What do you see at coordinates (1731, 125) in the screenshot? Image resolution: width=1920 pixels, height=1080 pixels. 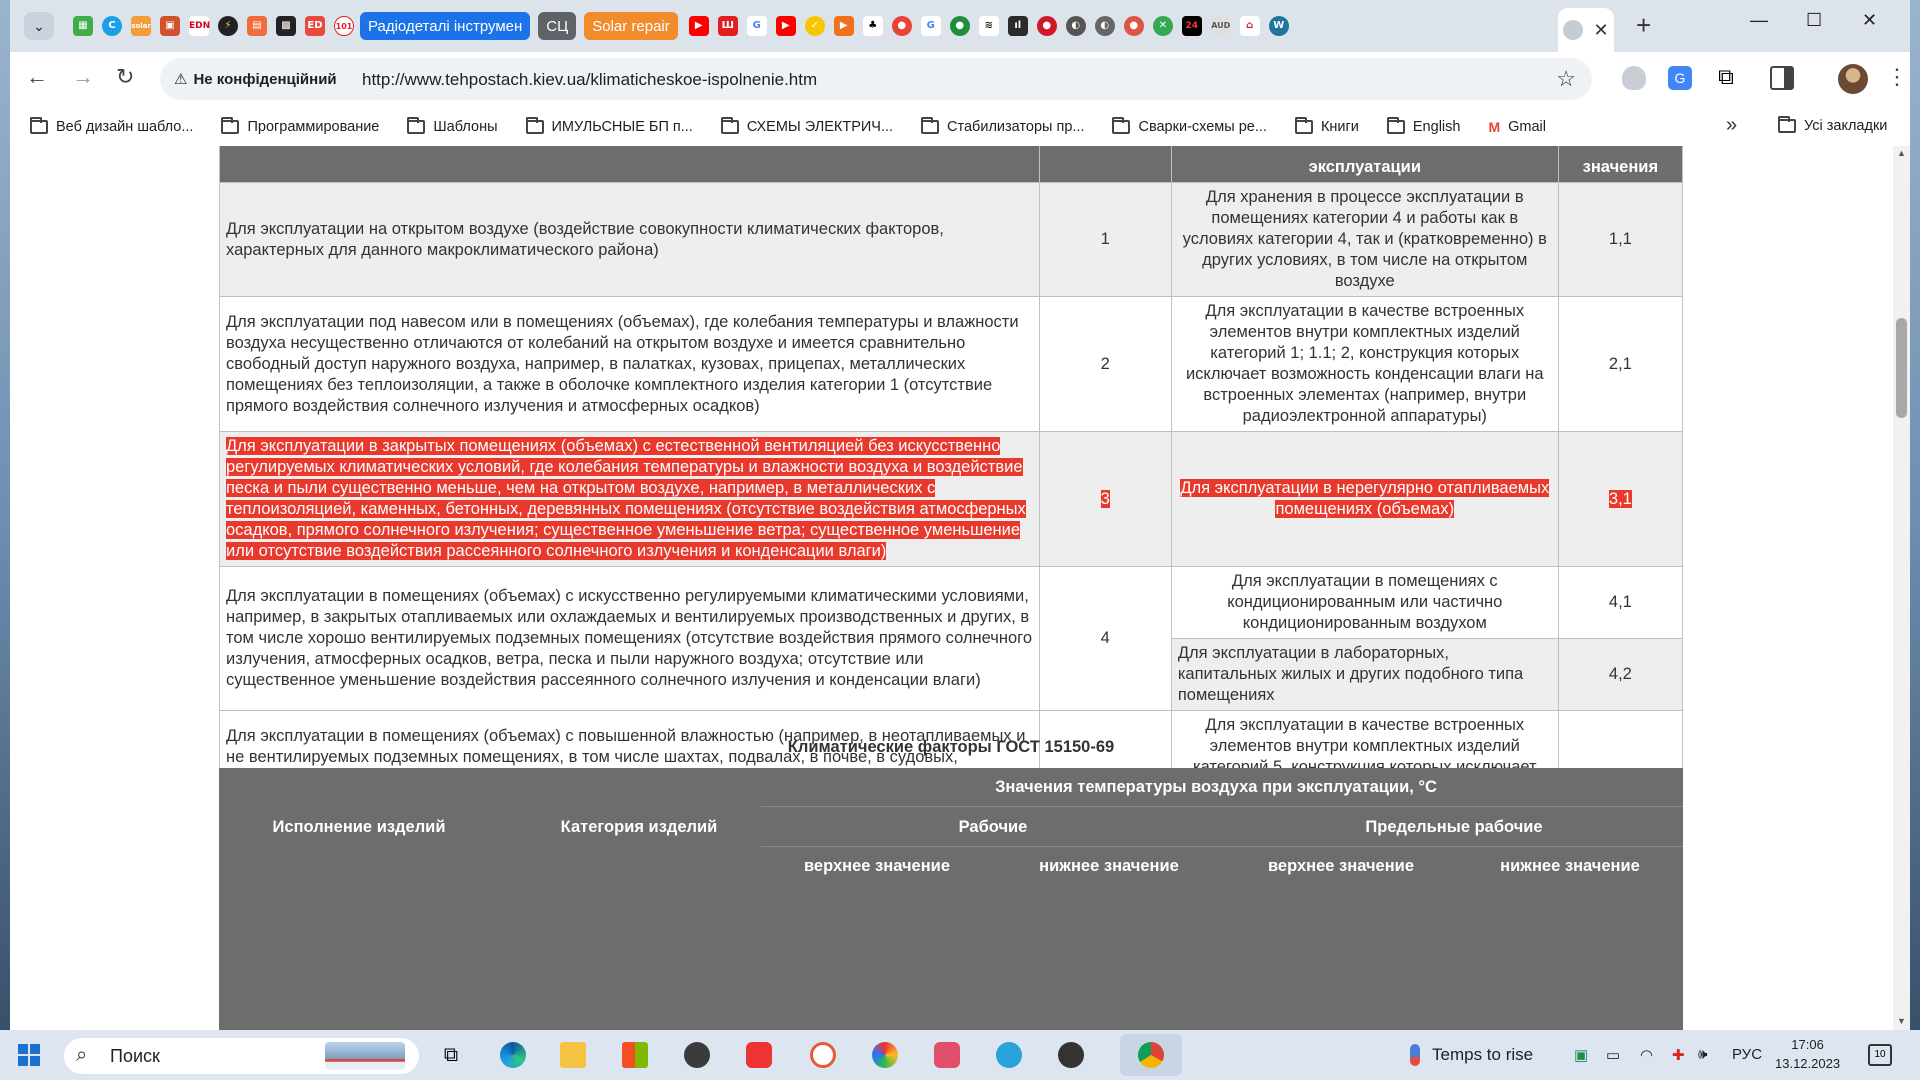 I see `bookmarks-overflow-icon: »` at bounding box center [1731, 125].